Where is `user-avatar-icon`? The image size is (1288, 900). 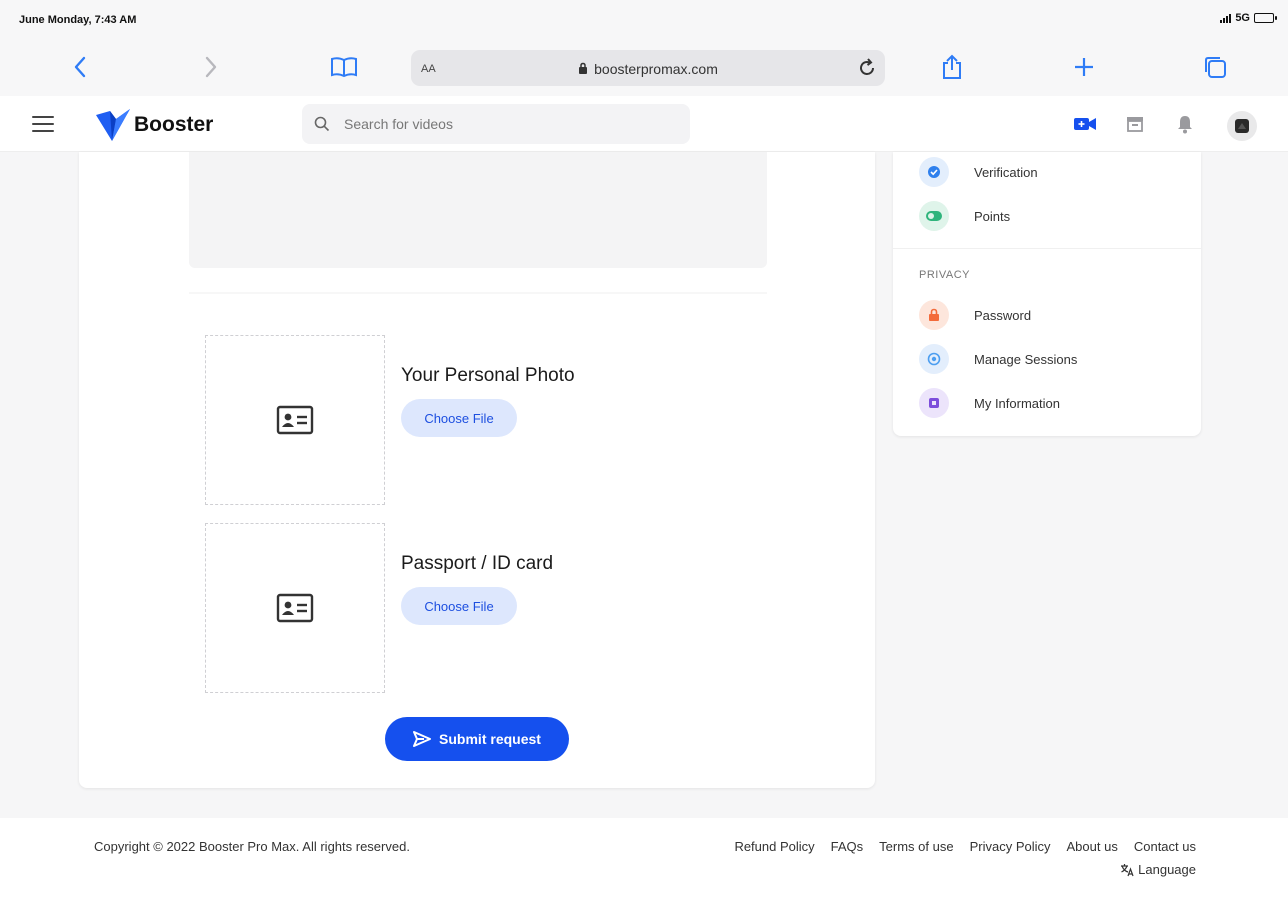
user-avatar-icon is located at coordinates (1242, 126).